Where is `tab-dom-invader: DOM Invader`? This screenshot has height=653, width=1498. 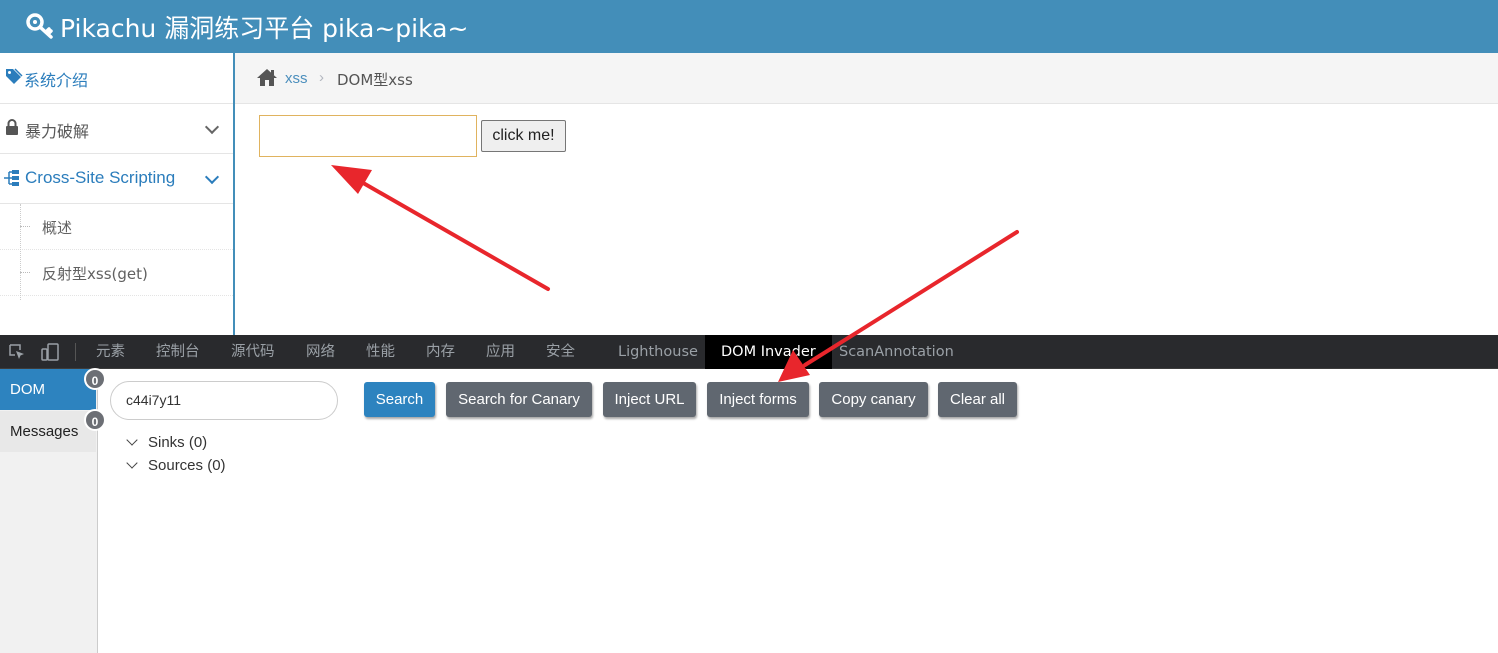 tab-dom-invader: DOM Invader is located at coordinates (768, 352).